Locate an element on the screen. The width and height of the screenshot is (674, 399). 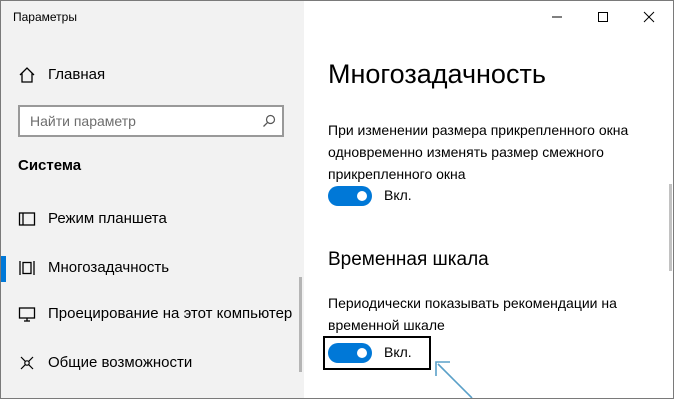
sidebar-item-shared-experiences: Общие возможности is located at coordinates (151, 363).